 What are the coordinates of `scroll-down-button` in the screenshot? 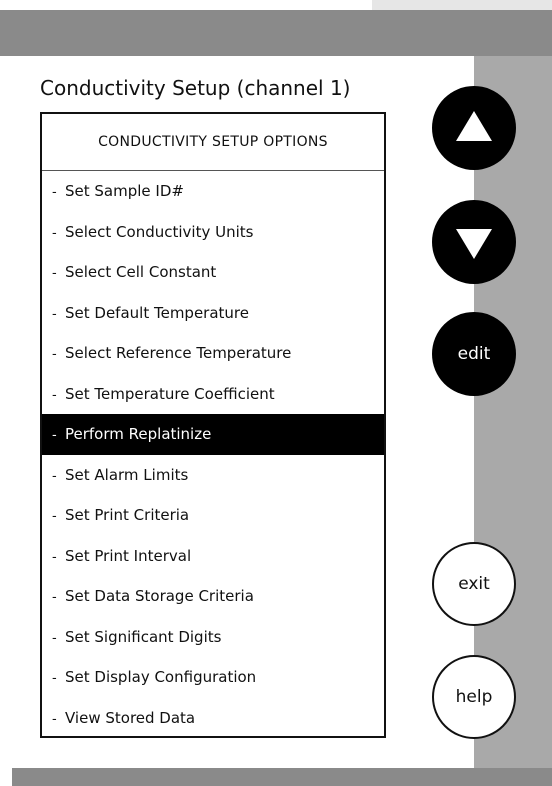 It's located at (474, 242).